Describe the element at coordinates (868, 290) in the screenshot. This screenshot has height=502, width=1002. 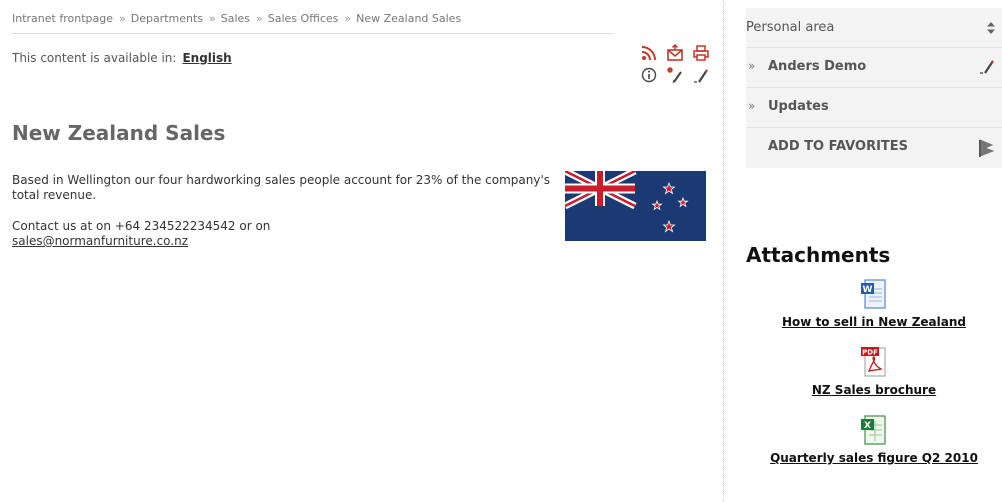
I see `svg-text: W` at that location.